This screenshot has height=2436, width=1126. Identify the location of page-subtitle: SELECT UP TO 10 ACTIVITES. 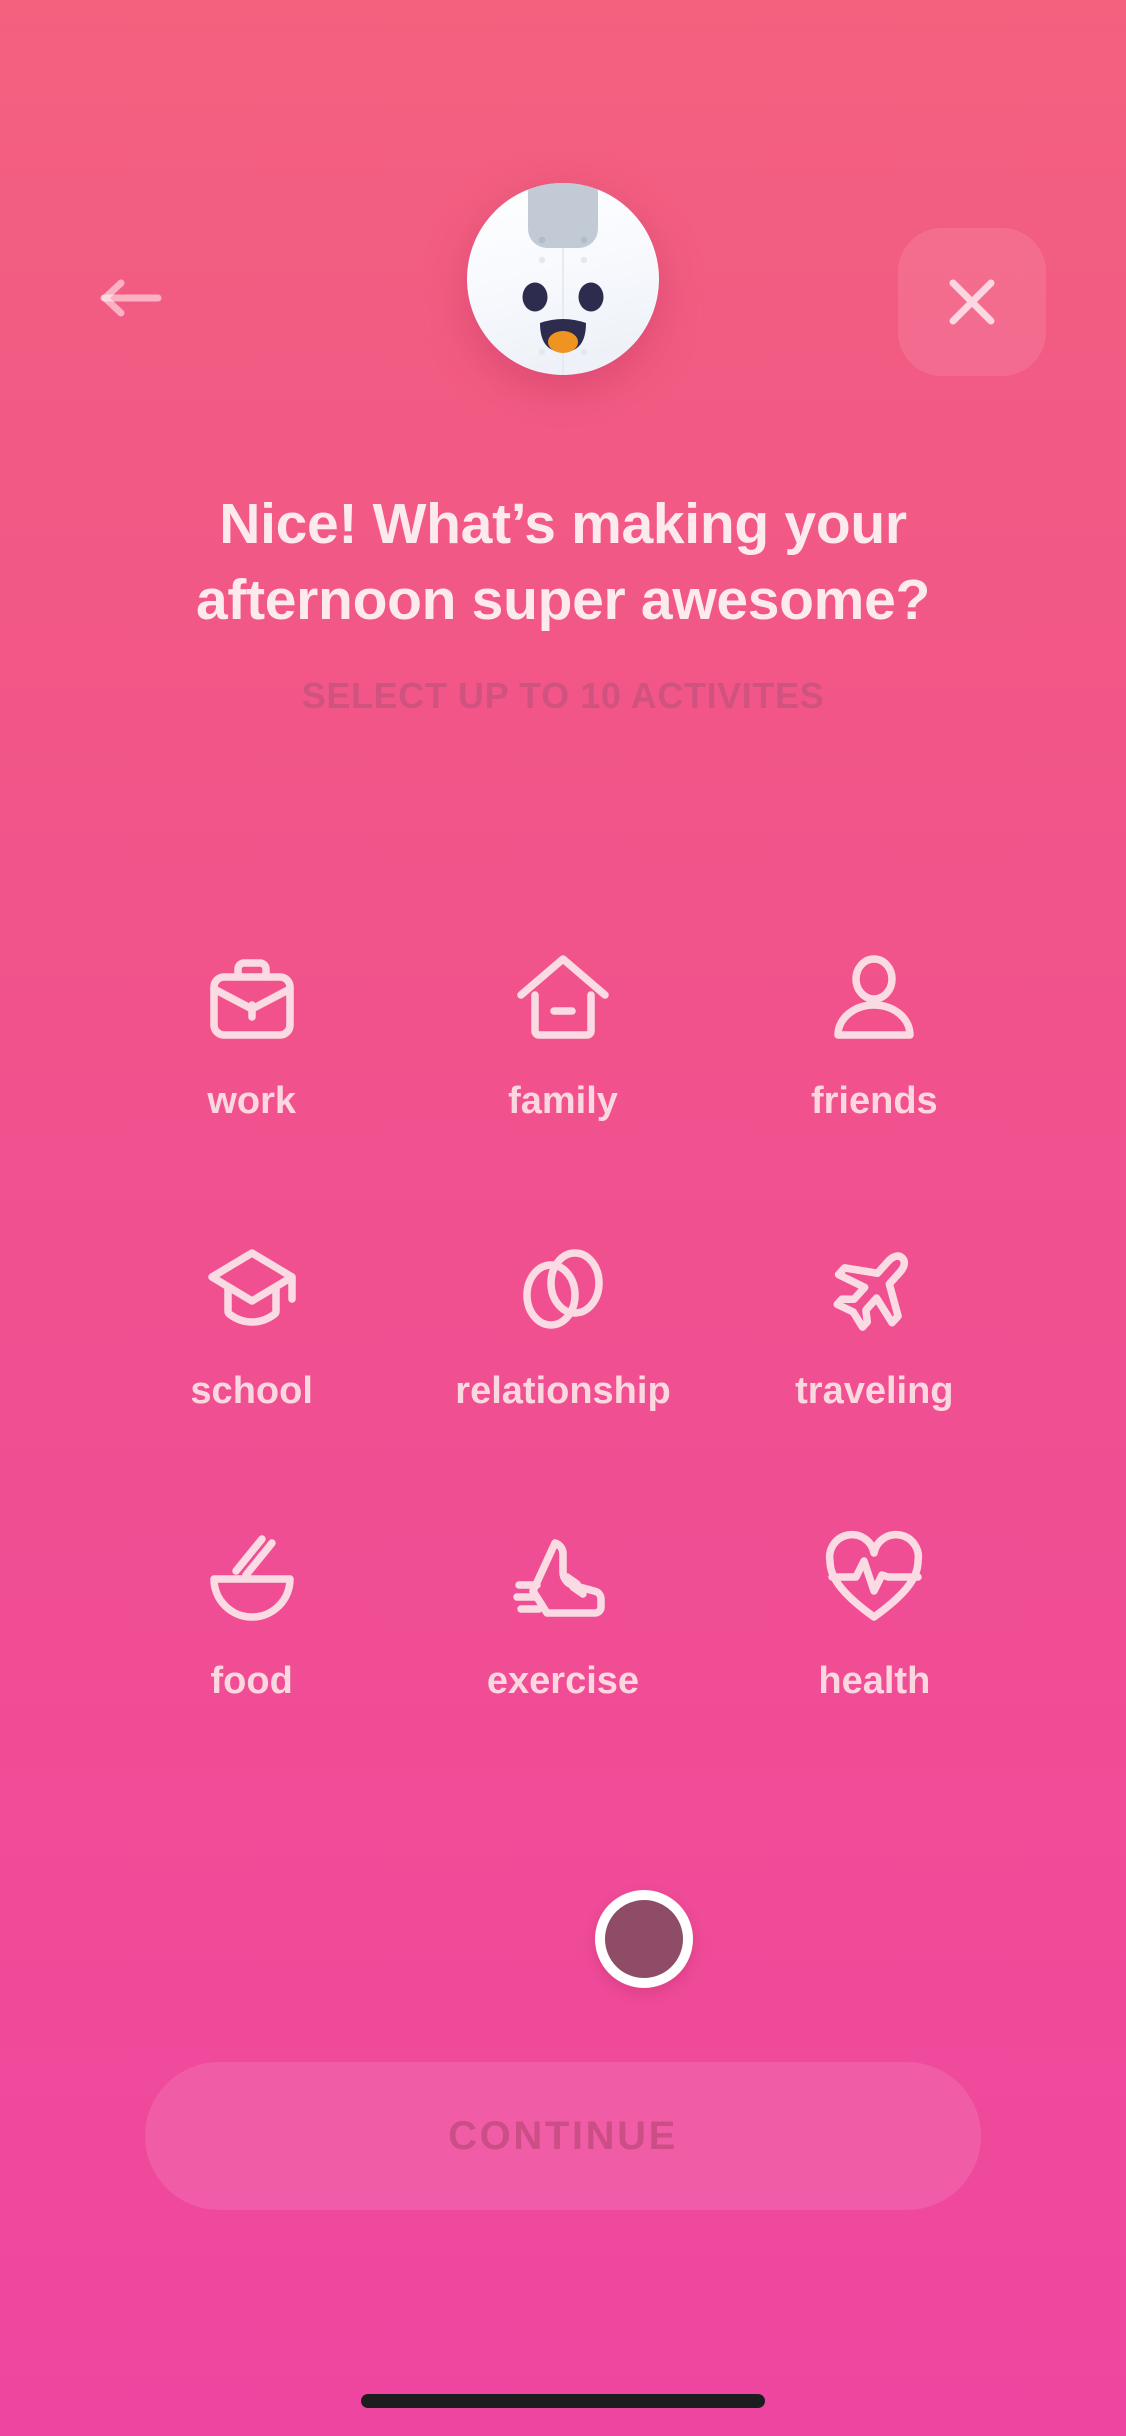
(563, 695).